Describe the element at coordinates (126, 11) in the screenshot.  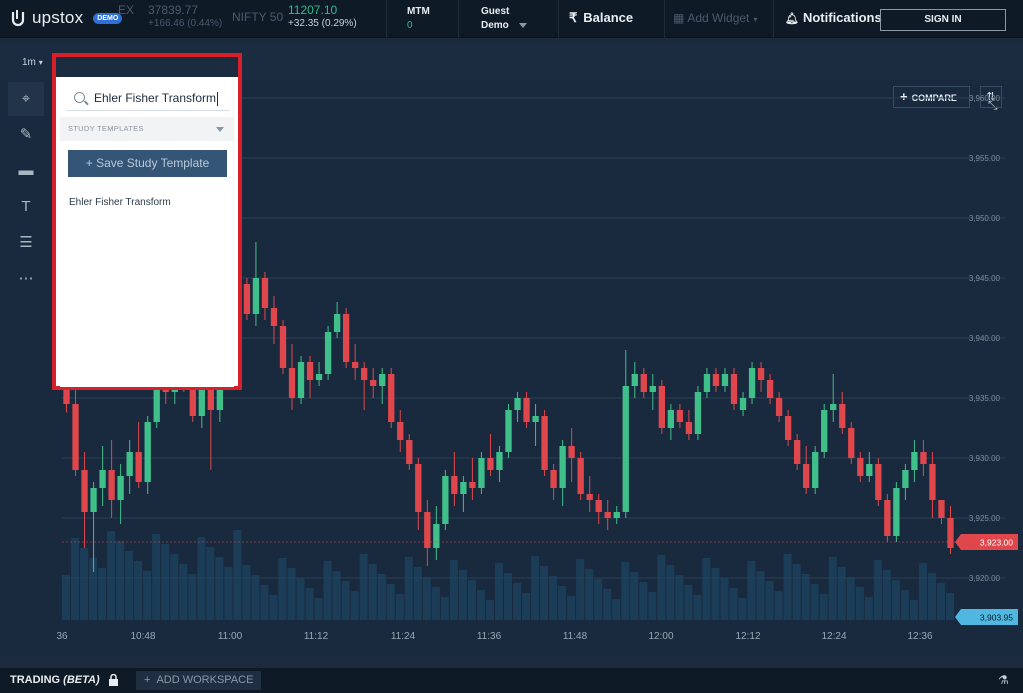
I see `ticker-sensex: EX` at that location.